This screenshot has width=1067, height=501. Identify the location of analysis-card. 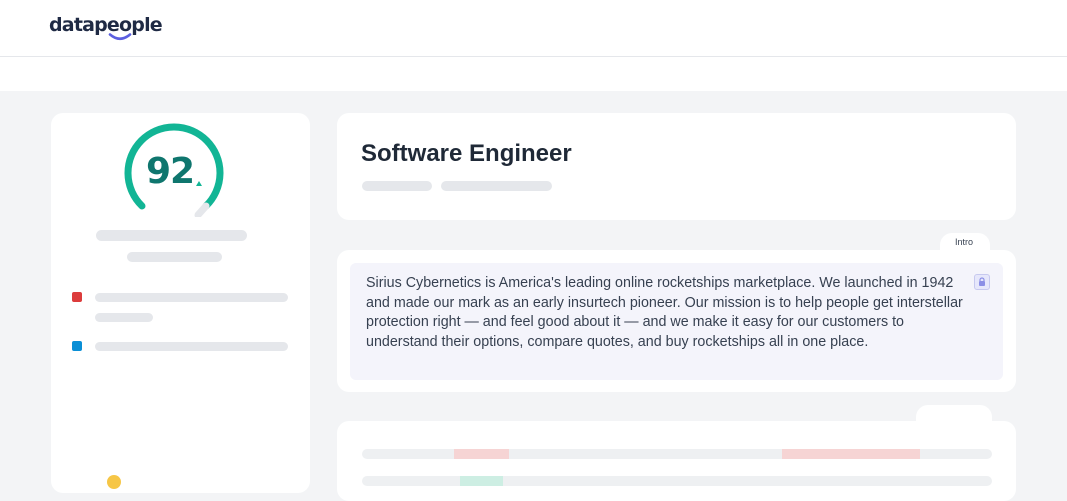
(676, 461).